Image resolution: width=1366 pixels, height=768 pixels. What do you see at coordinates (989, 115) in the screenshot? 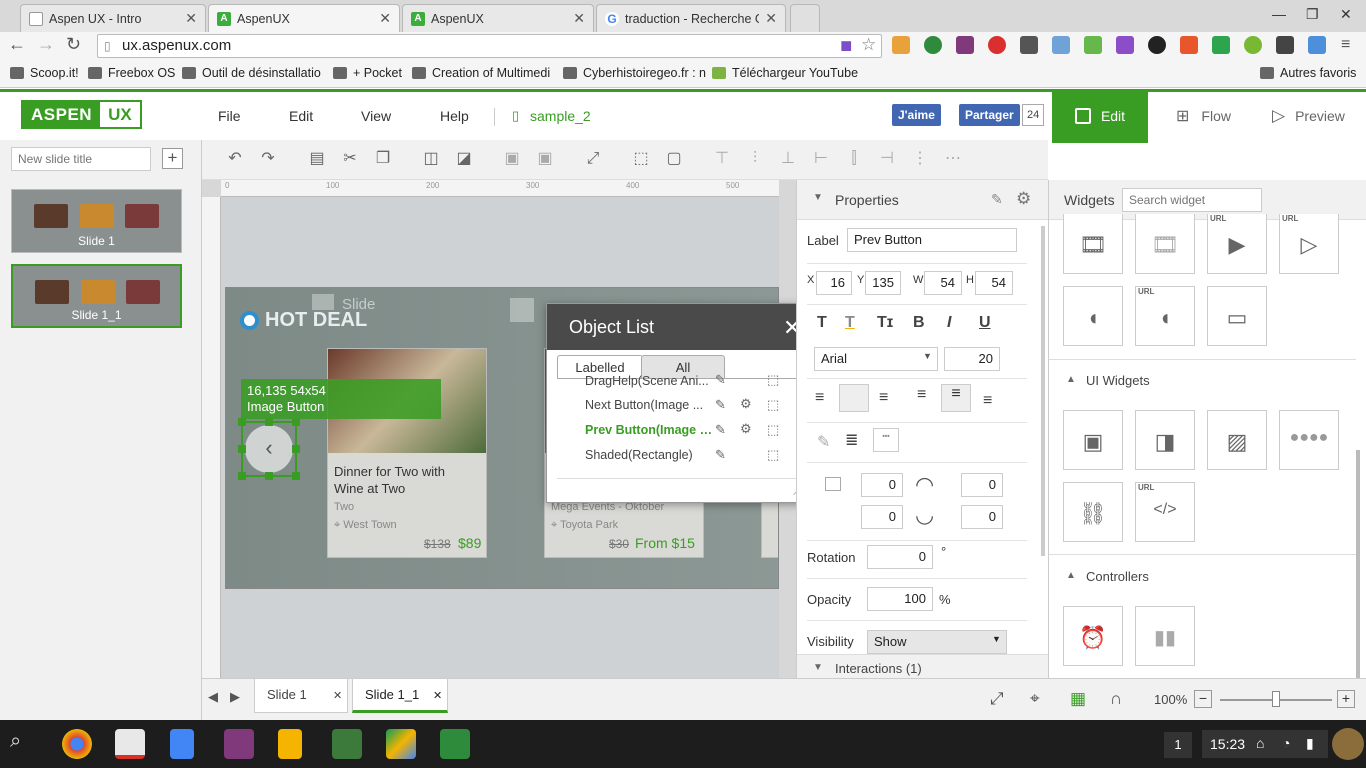
I see `facebook-share-button: Partager` at bounding box center [989, 115].